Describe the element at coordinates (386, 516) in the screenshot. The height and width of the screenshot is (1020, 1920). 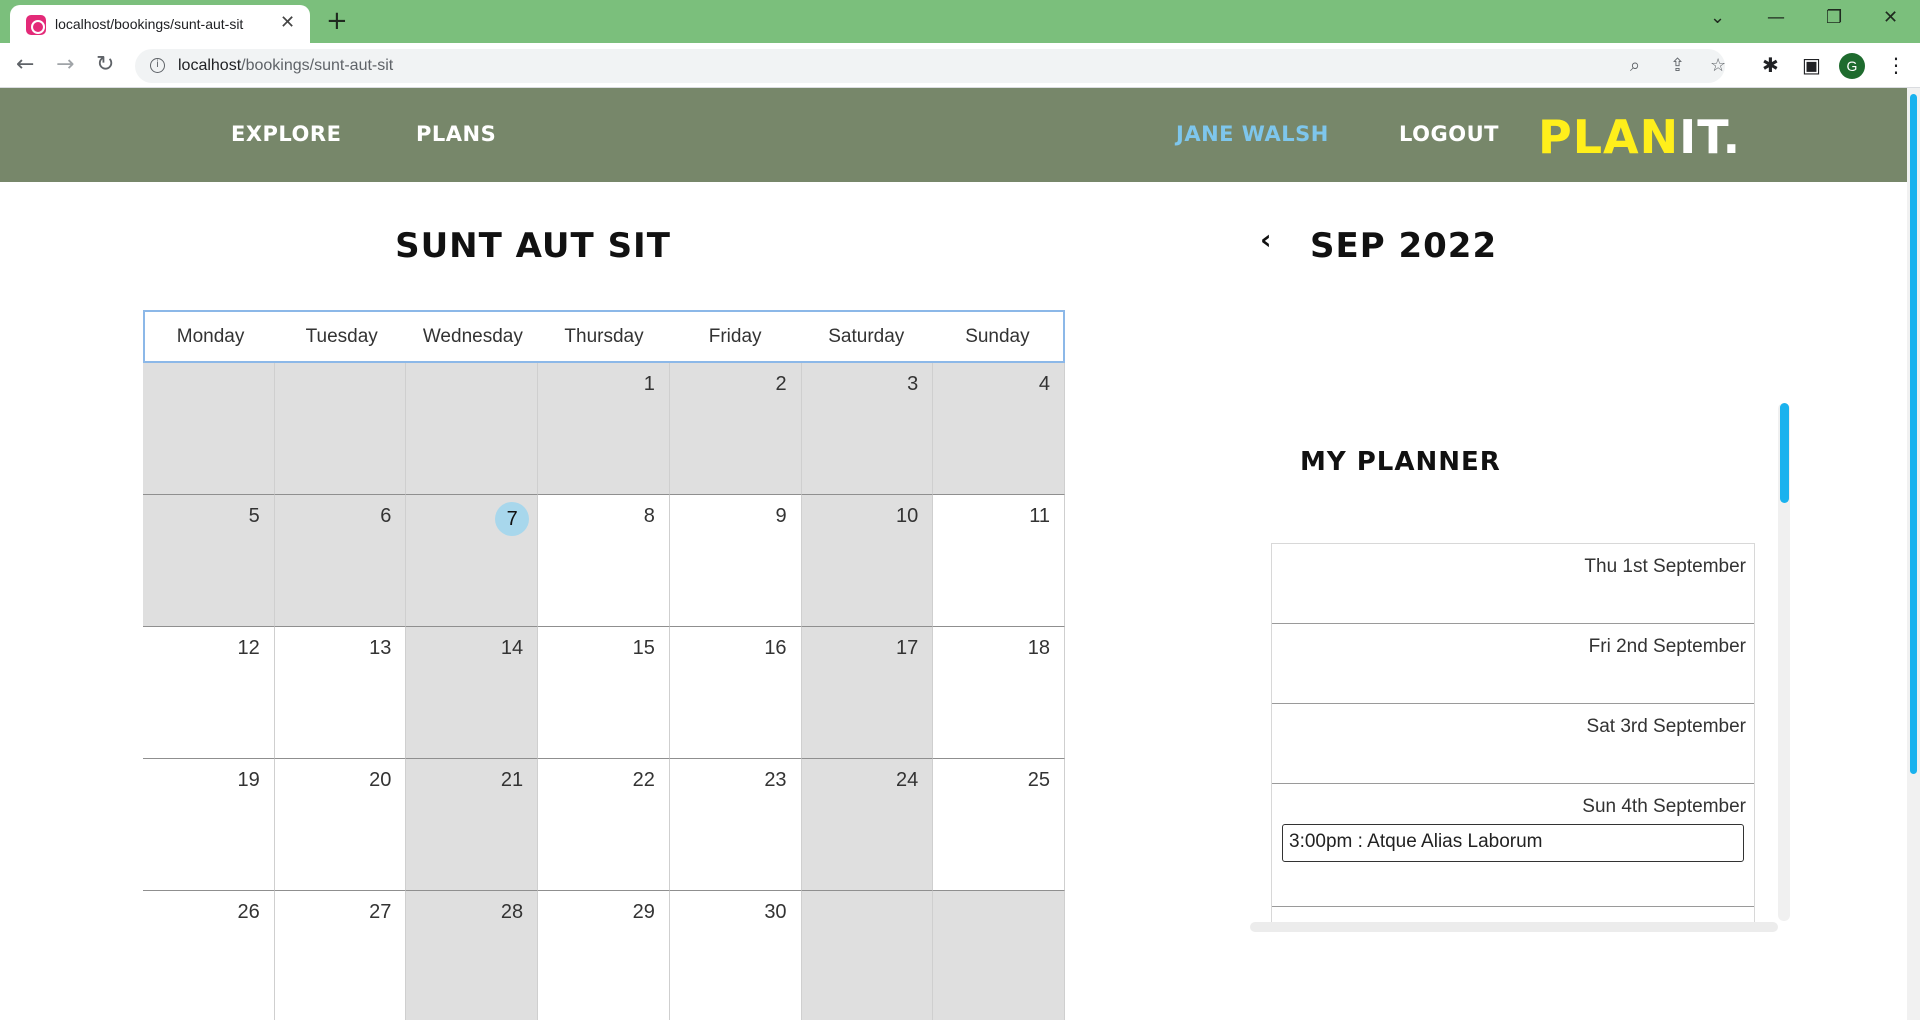
I see `day-number: 6` at that location.